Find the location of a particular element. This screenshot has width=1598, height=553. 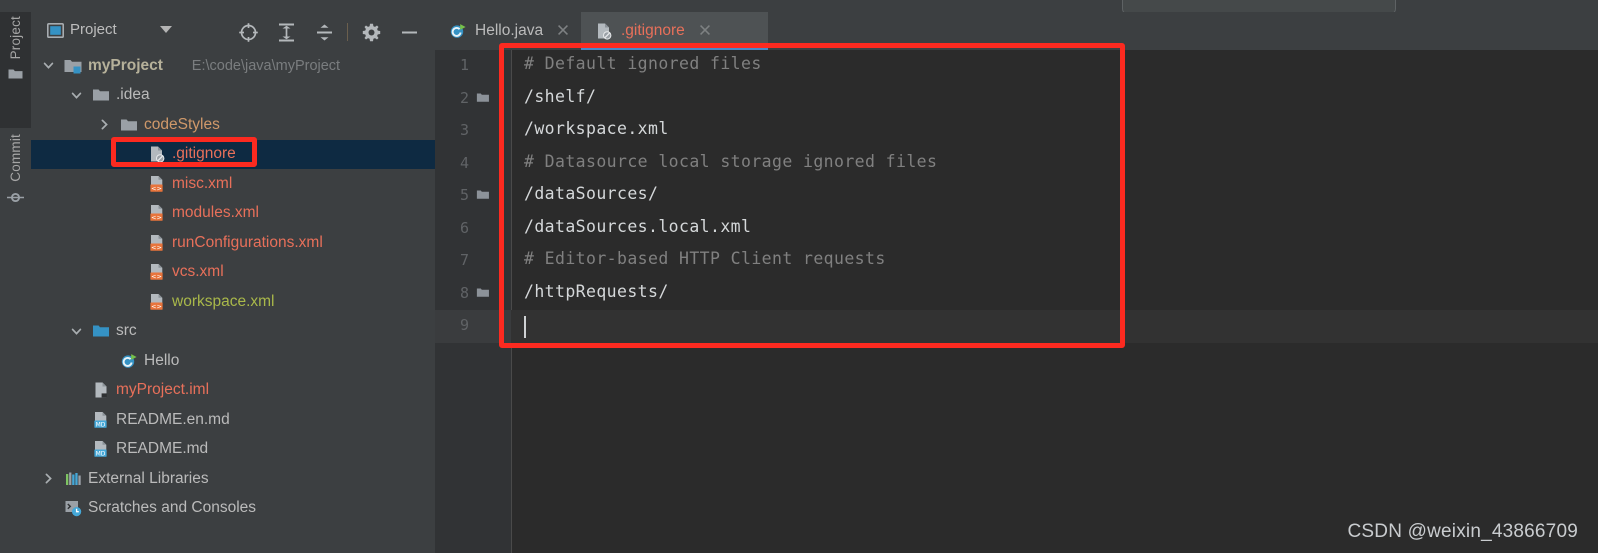

gitignore-file-icon is located at coordinates (604, 31).